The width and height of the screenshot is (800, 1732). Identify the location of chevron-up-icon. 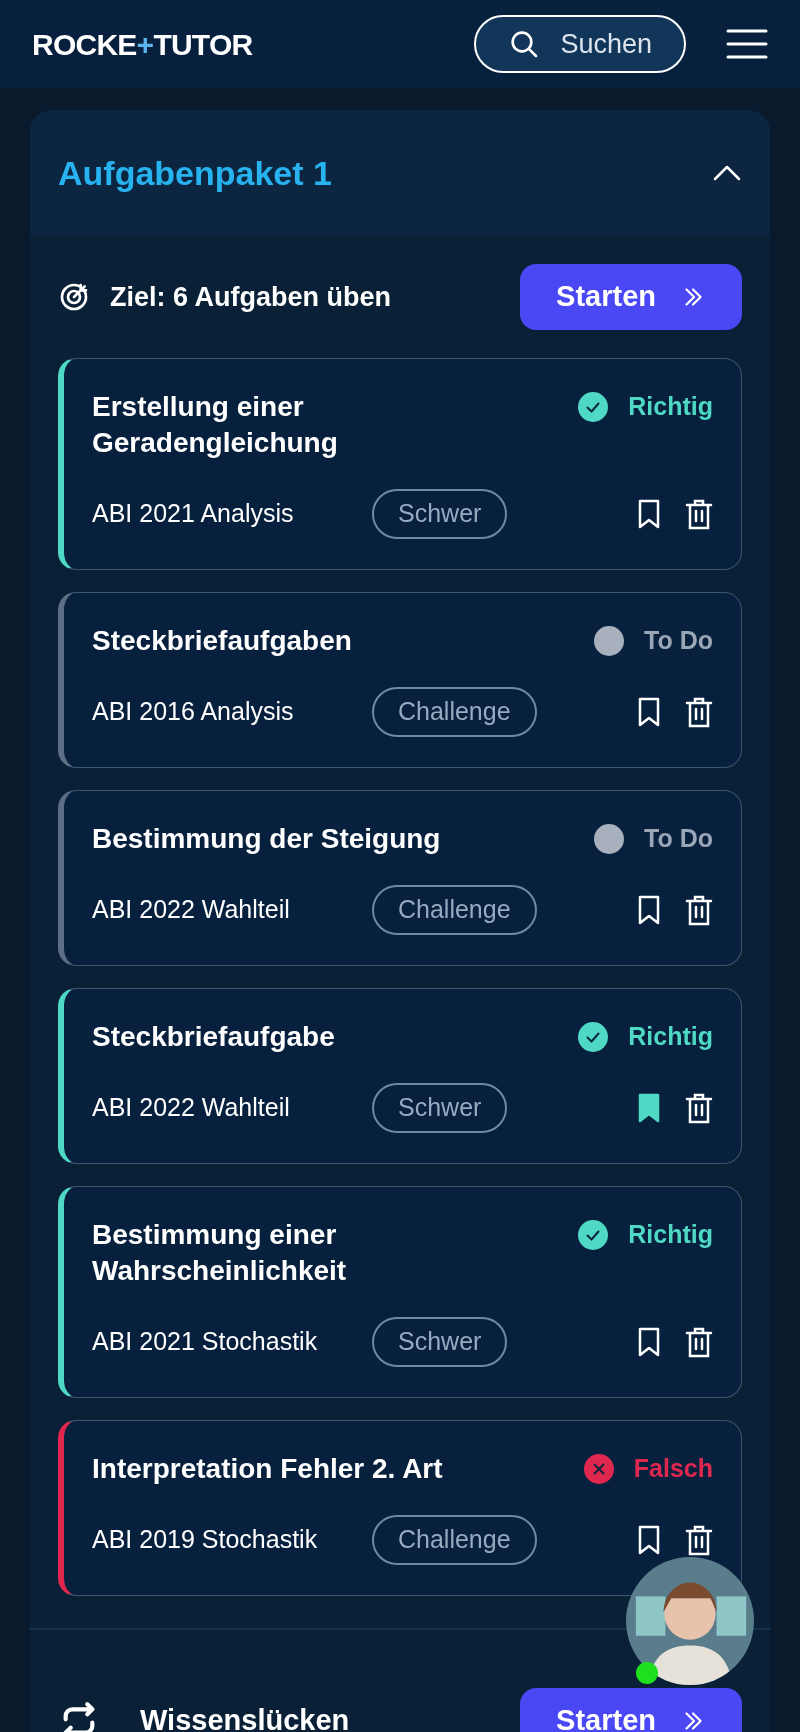
(727, 173).